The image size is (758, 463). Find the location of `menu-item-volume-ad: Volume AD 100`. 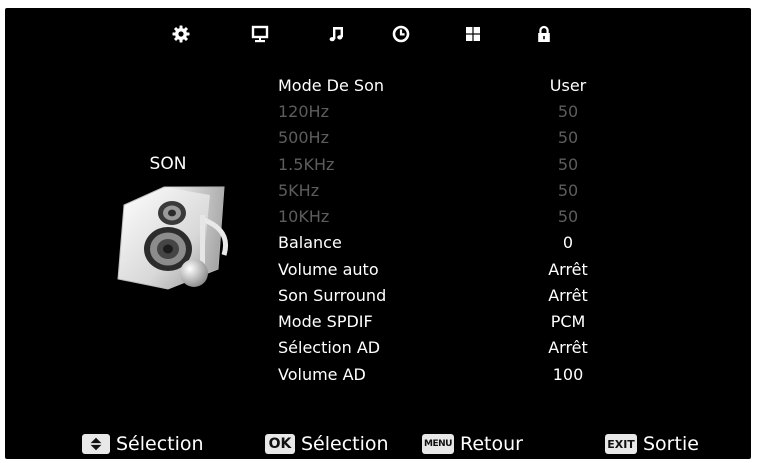

menu-item-volume-ad: Volume AD 100 is located at coordinates (443, 375).